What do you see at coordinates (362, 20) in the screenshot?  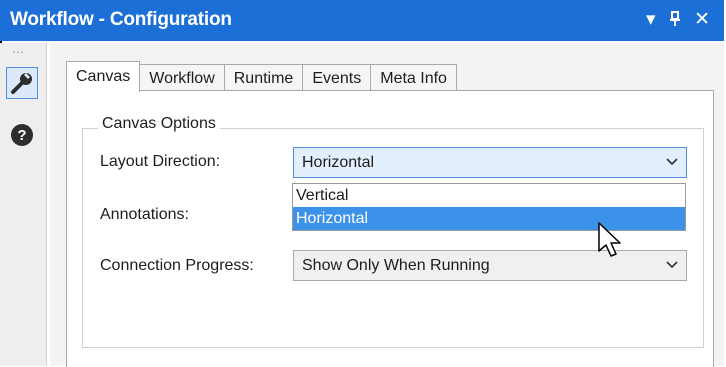 I see `title-bar: Workflow - Configuration ▾ ✕` at bounding box center [362, 20].